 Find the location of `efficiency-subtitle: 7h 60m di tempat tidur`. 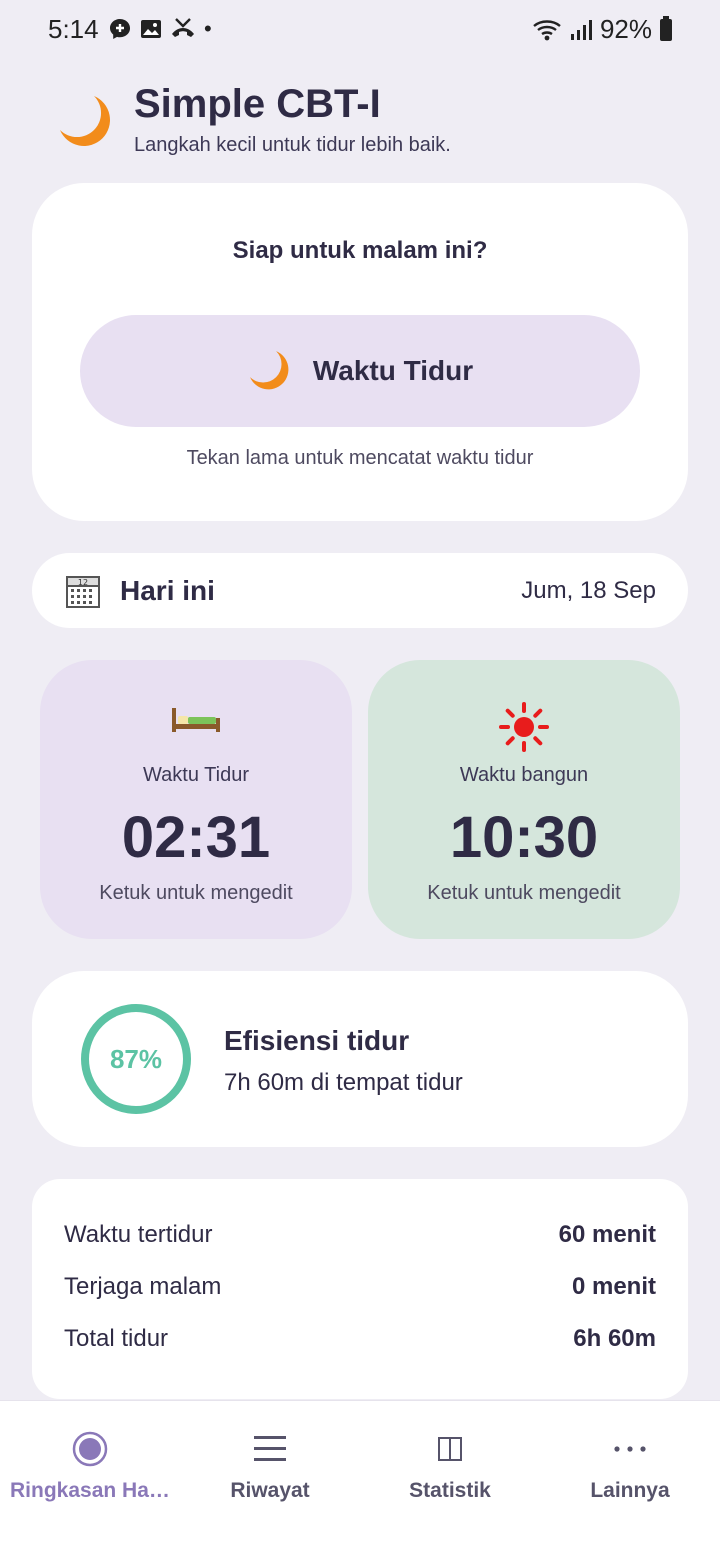

efficiency-subtitle: 7h 60m di tempat tidur is located at coordinates (343, 1082).